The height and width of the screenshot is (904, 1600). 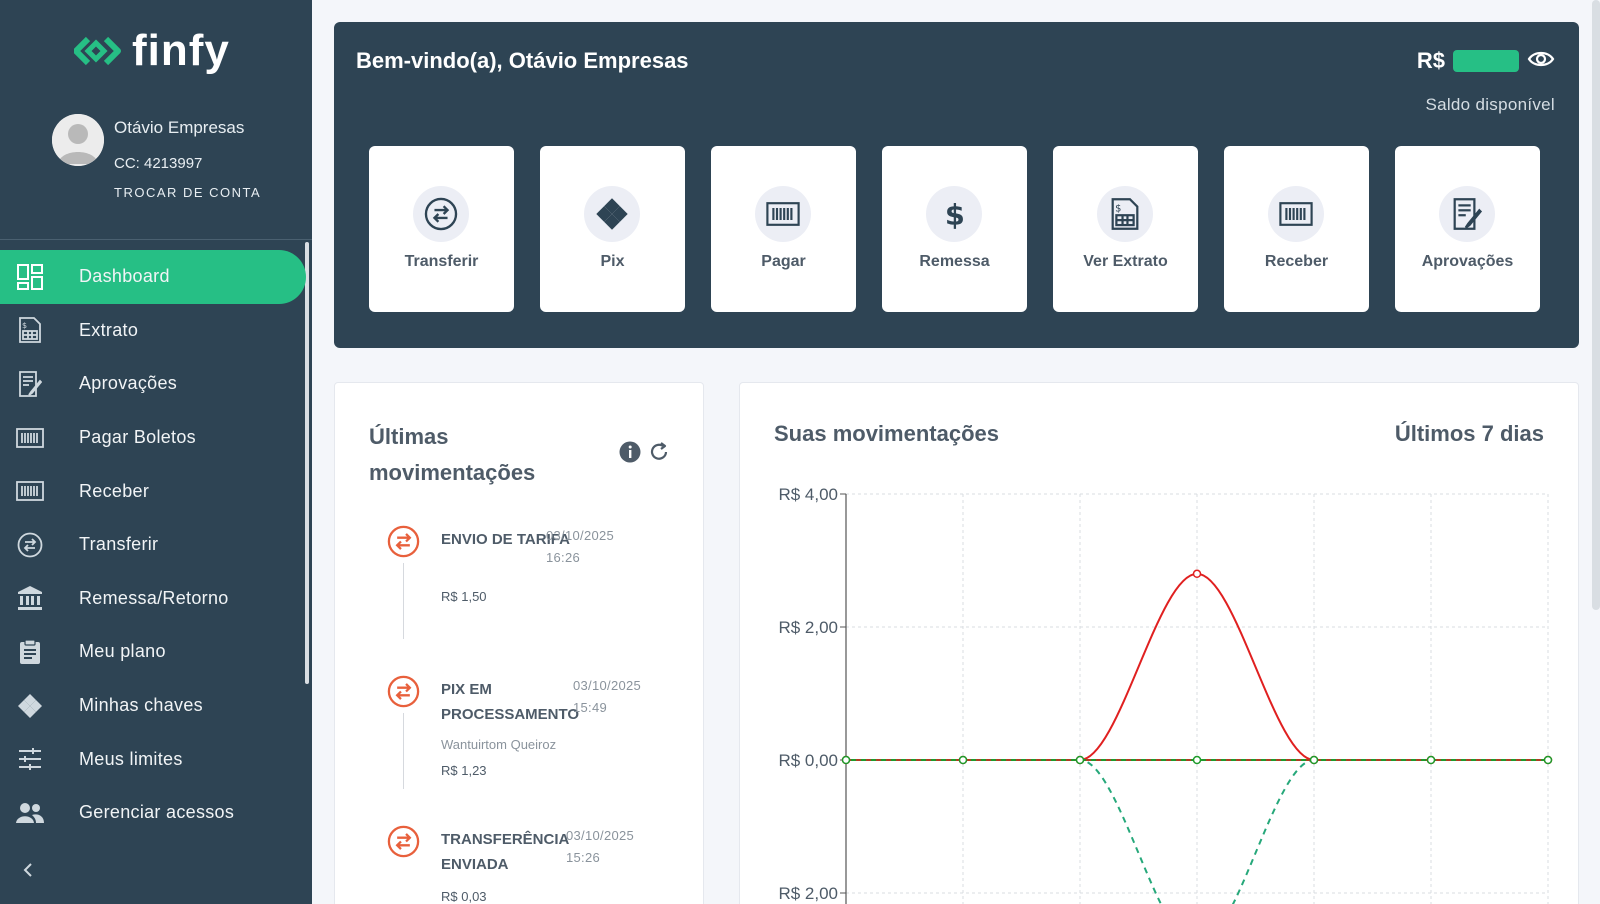 I want to click on action-pix: Pix, so click(x=612, y=229).